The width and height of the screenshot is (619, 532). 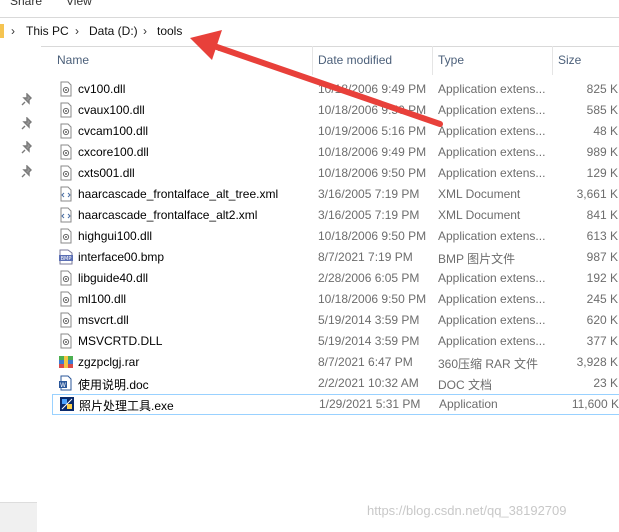 What do you see at coordinates (309, 32) in the screenshot?
I see `address-bar: › This PC › Data (D:) › tools` at bounding box center [309, 32].